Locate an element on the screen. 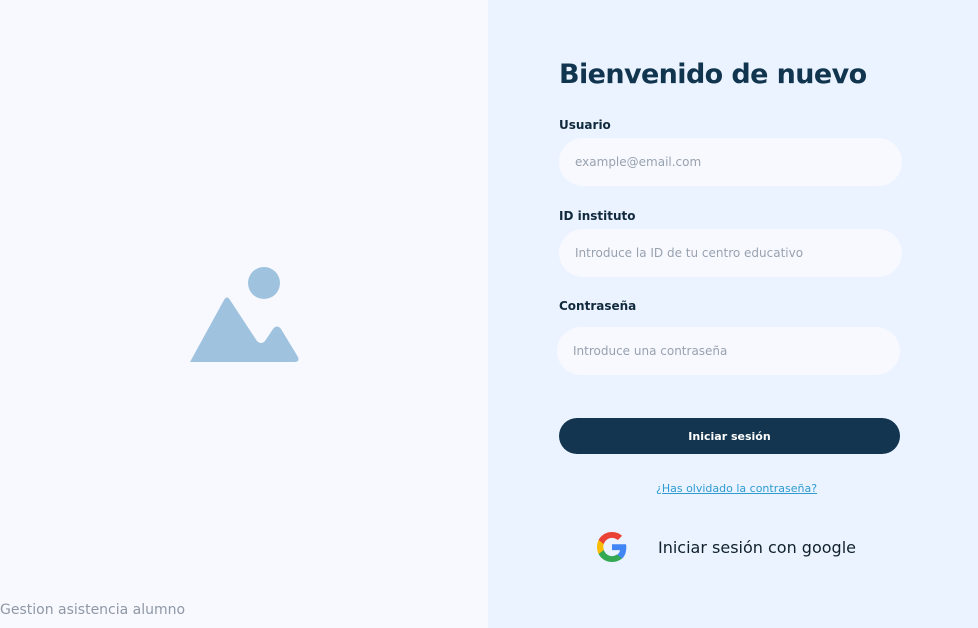  page-title: Bienvenido de nuevo is located at coordinates (713, 74).